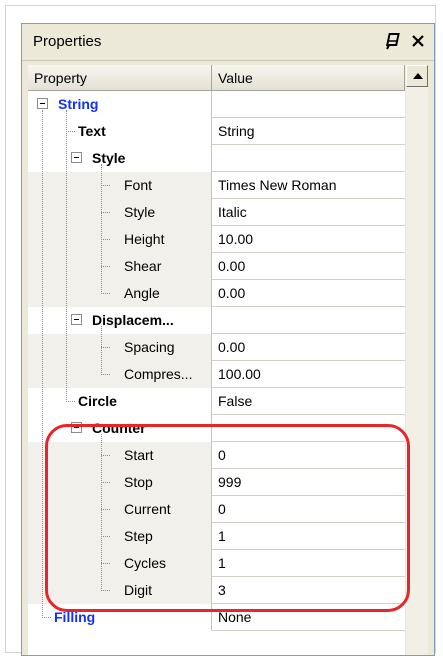  Describe the element at coordinates (309, 212) in the screenshot. I see `property-value: Italic` at that location.